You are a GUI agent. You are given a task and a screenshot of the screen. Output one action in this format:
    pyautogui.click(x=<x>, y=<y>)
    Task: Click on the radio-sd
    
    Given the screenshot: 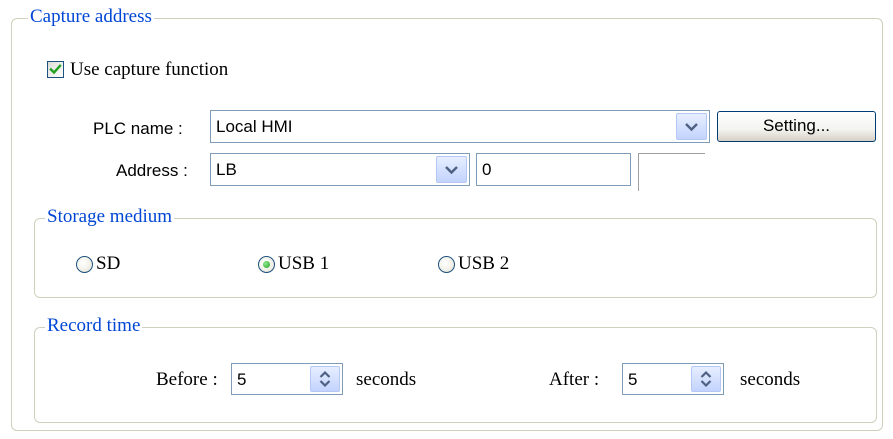 What is the action you would take?
    pyautogui.click(x=84, y=264)
    